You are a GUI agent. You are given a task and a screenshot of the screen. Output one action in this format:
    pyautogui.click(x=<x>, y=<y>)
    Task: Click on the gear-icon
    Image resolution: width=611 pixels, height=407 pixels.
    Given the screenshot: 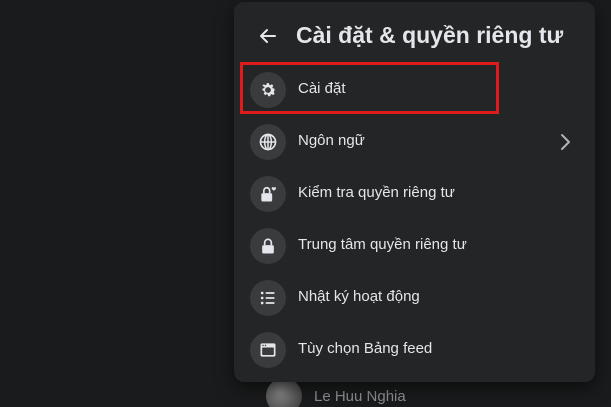 What is the action you would take?
    pyautogui.click(x=268, y=90)
    